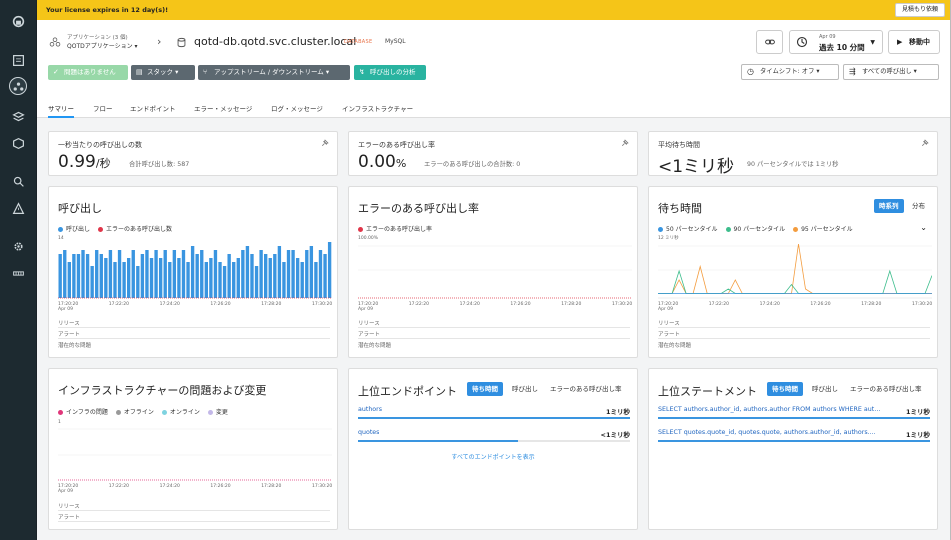  I want to click on tab-summary: サマリー, so click(61, 110).